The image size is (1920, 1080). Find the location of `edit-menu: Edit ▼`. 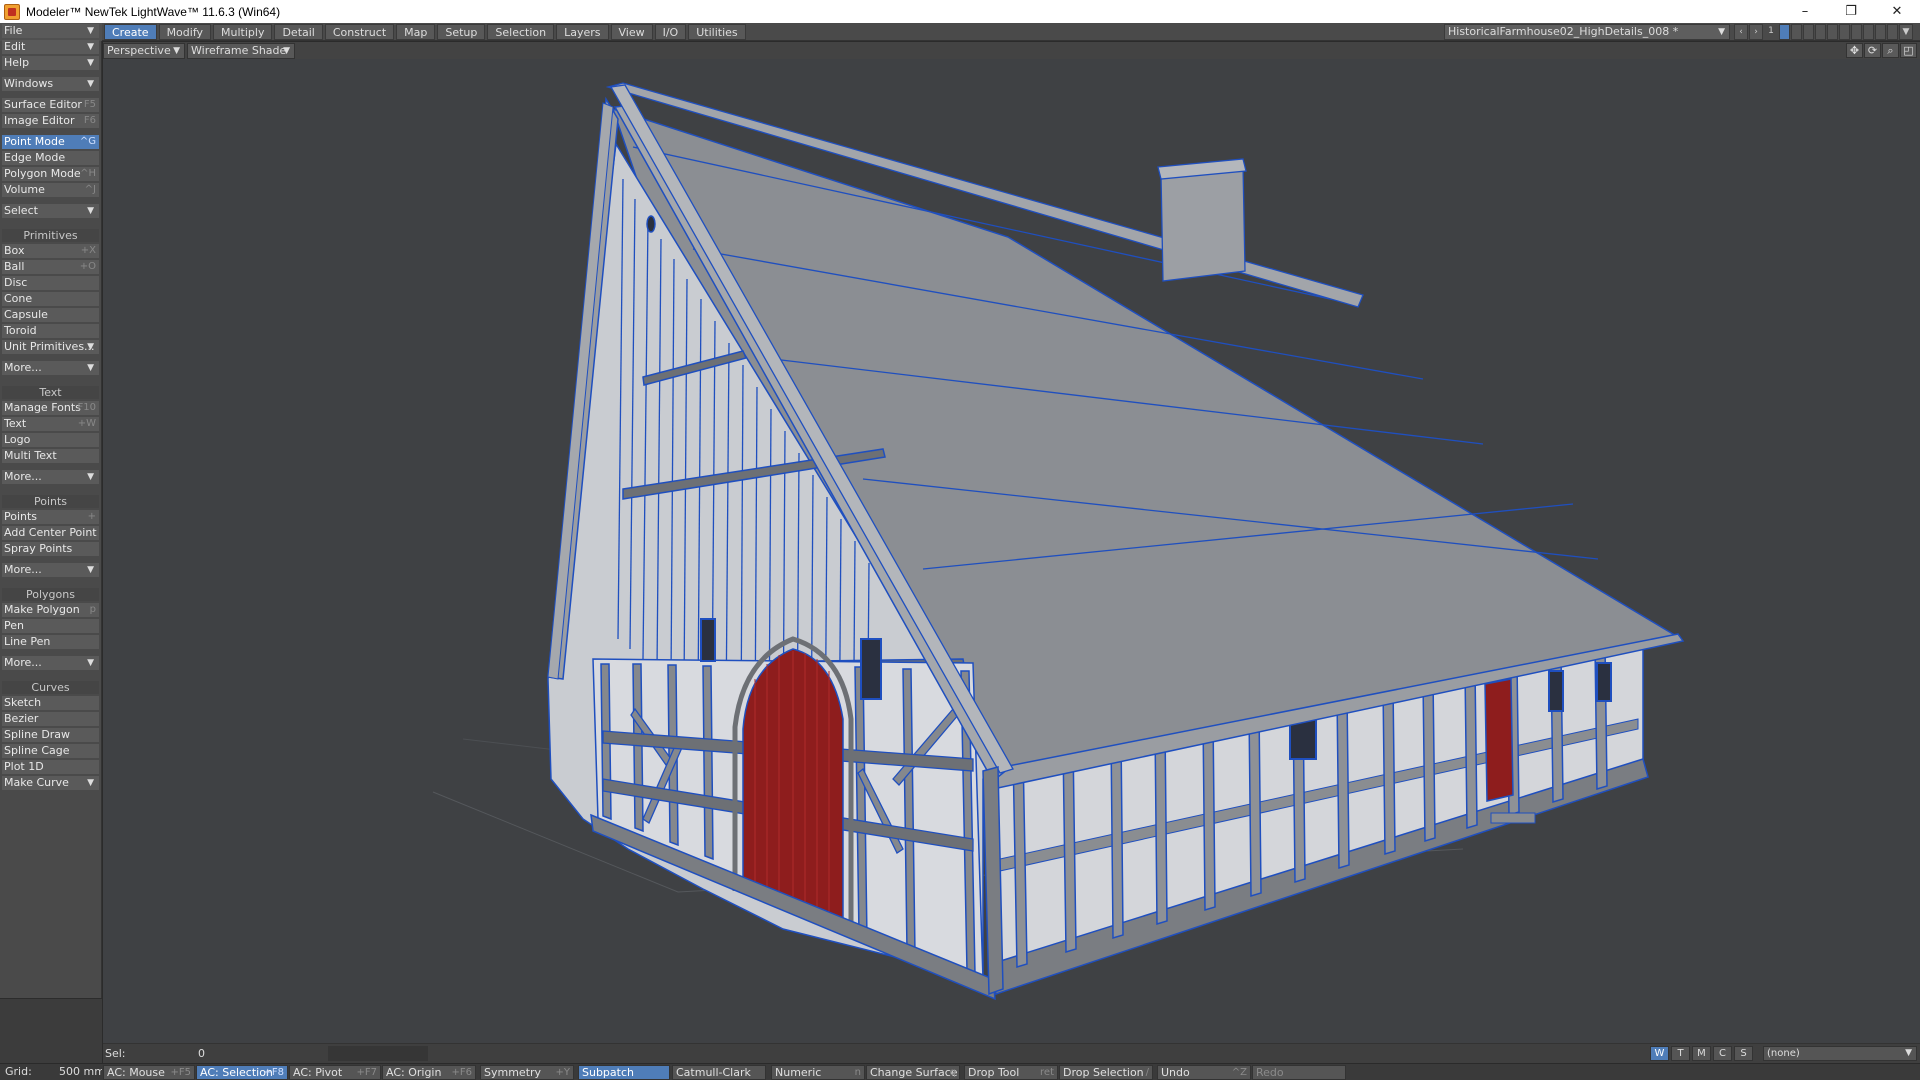

edit-menu: Edit ▼ is located at coordinates (50, 47).